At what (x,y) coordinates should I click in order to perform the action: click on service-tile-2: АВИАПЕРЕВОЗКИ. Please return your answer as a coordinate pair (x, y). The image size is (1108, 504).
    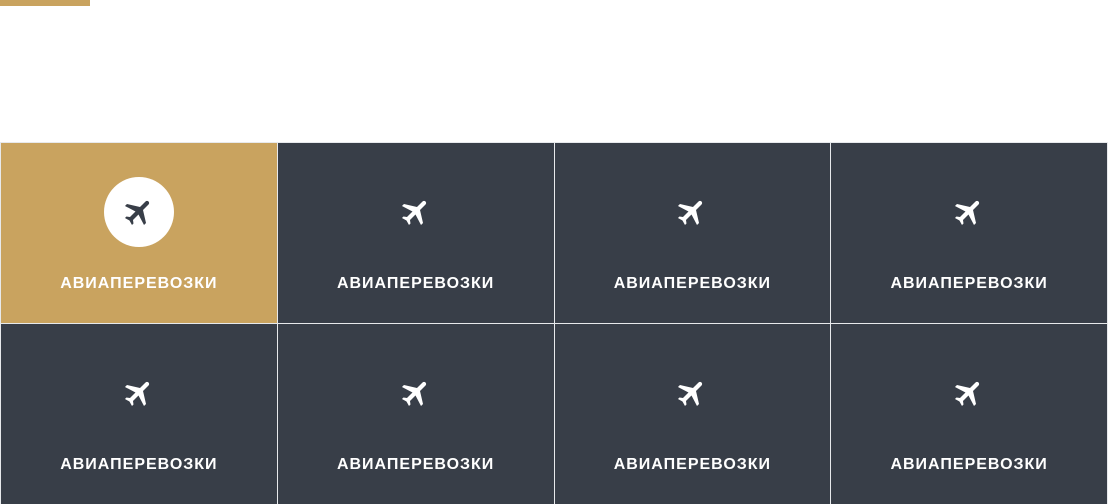
    Looking at the image, I should click on (415, 233).